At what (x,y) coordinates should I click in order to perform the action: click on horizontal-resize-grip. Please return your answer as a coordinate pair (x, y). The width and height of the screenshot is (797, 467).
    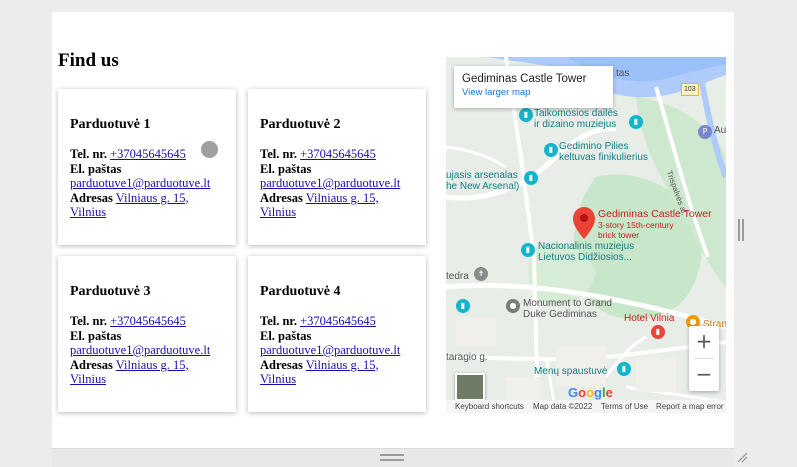
    Looking at the image, I should click on (392, 457).